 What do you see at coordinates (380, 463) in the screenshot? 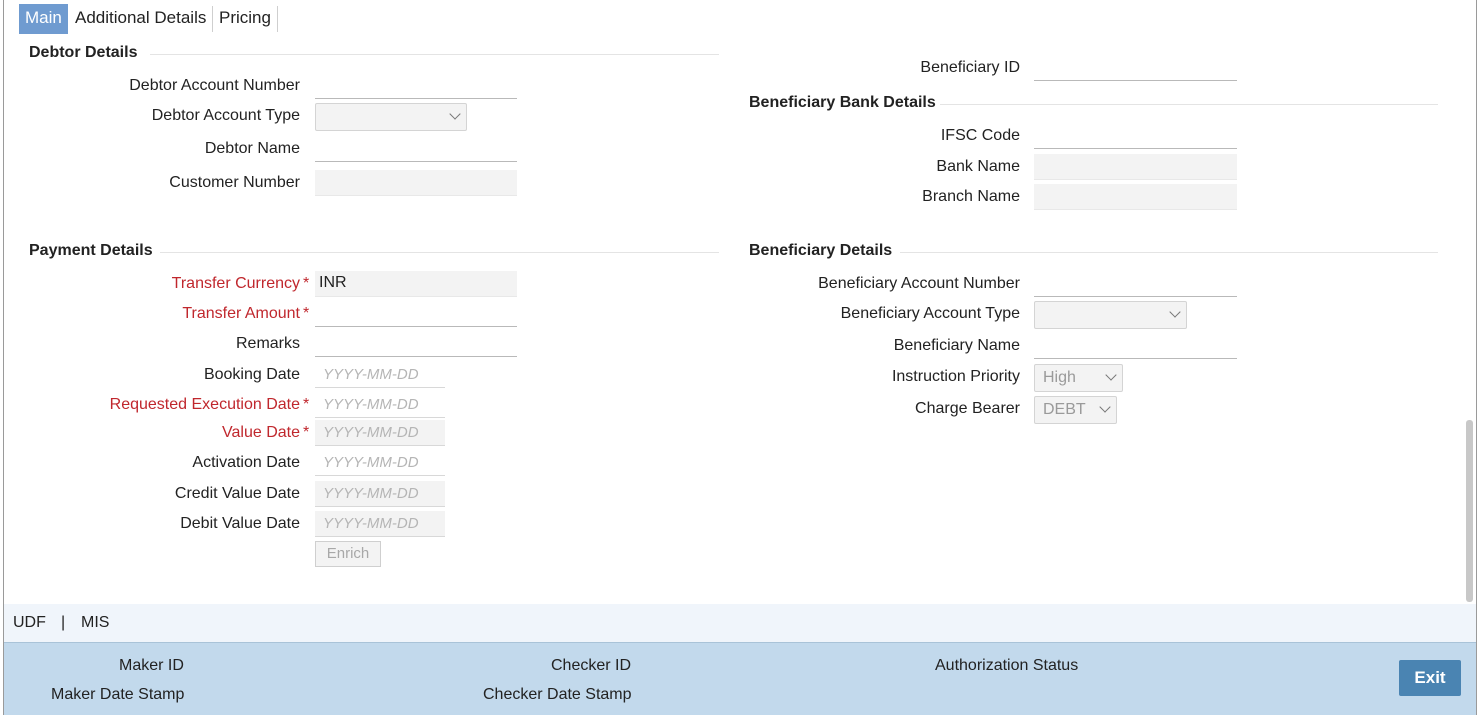
I see `activation-date-input: YYYY-MM-DD` at bounding box center [380, 463].